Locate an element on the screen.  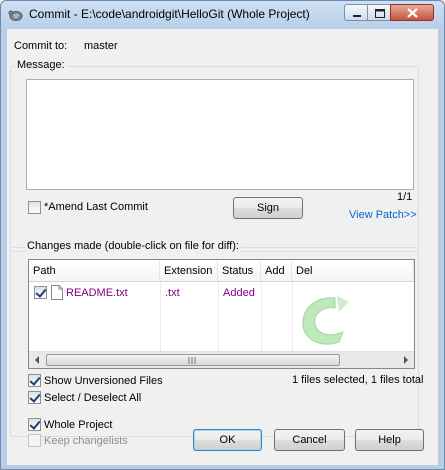
maximize-icon is located at coordinates (380, 13).